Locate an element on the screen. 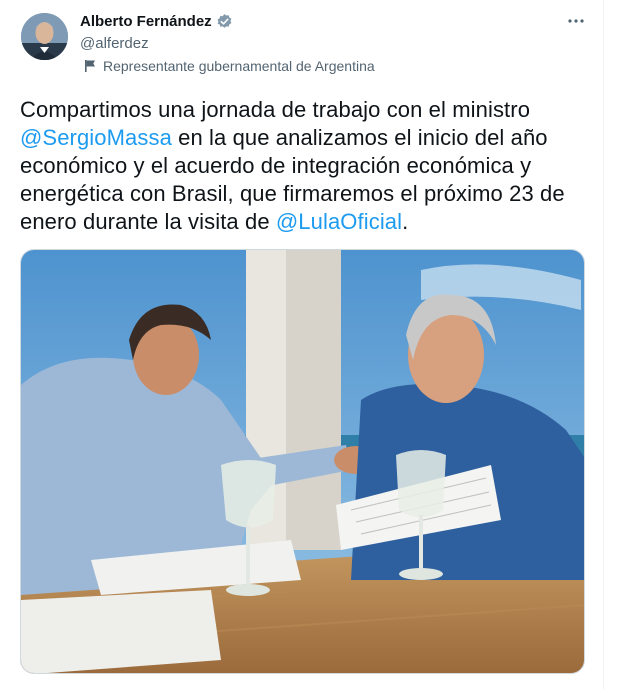 The image size is (627, 689). government-label-text: Representante gubernamental de Argentina is located at coordinates (239, 66).